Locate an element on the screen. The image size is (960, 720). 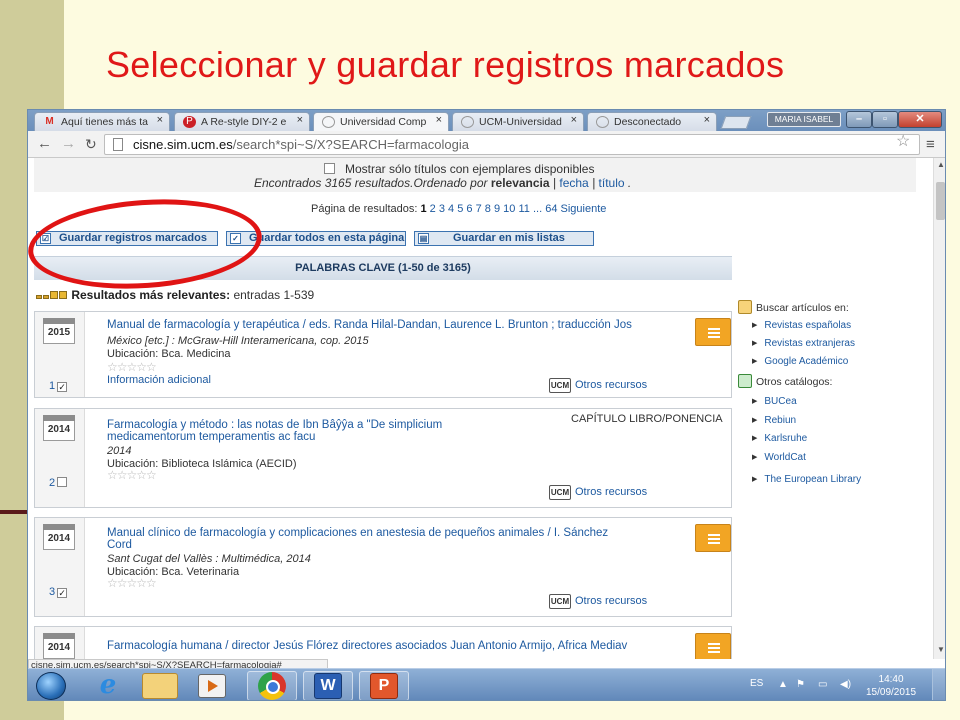
folder-icon is located at coordinates (160, 686).